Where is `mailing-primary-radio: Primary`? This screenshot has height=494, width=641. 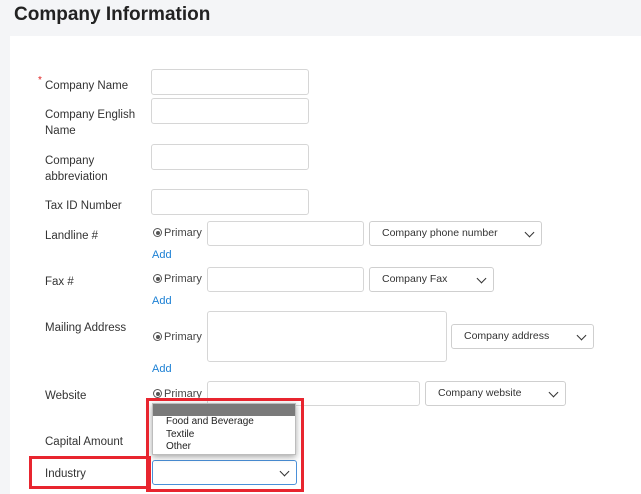
mailing-primary-radio: Primary is located at coordinates (177, 337).